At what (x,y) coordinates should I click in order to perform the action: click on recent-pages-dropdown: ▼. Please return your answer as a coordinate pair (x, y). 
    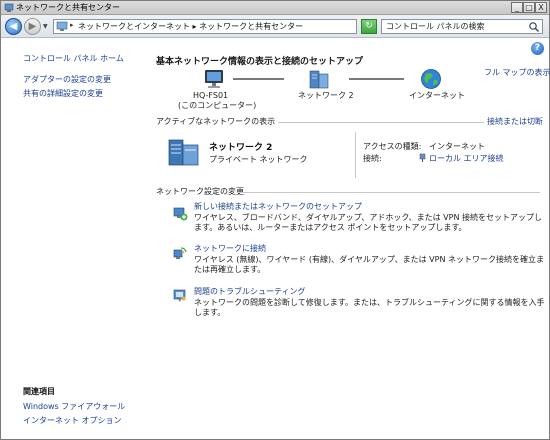
    Looking at the image, I should click on (45, 26).